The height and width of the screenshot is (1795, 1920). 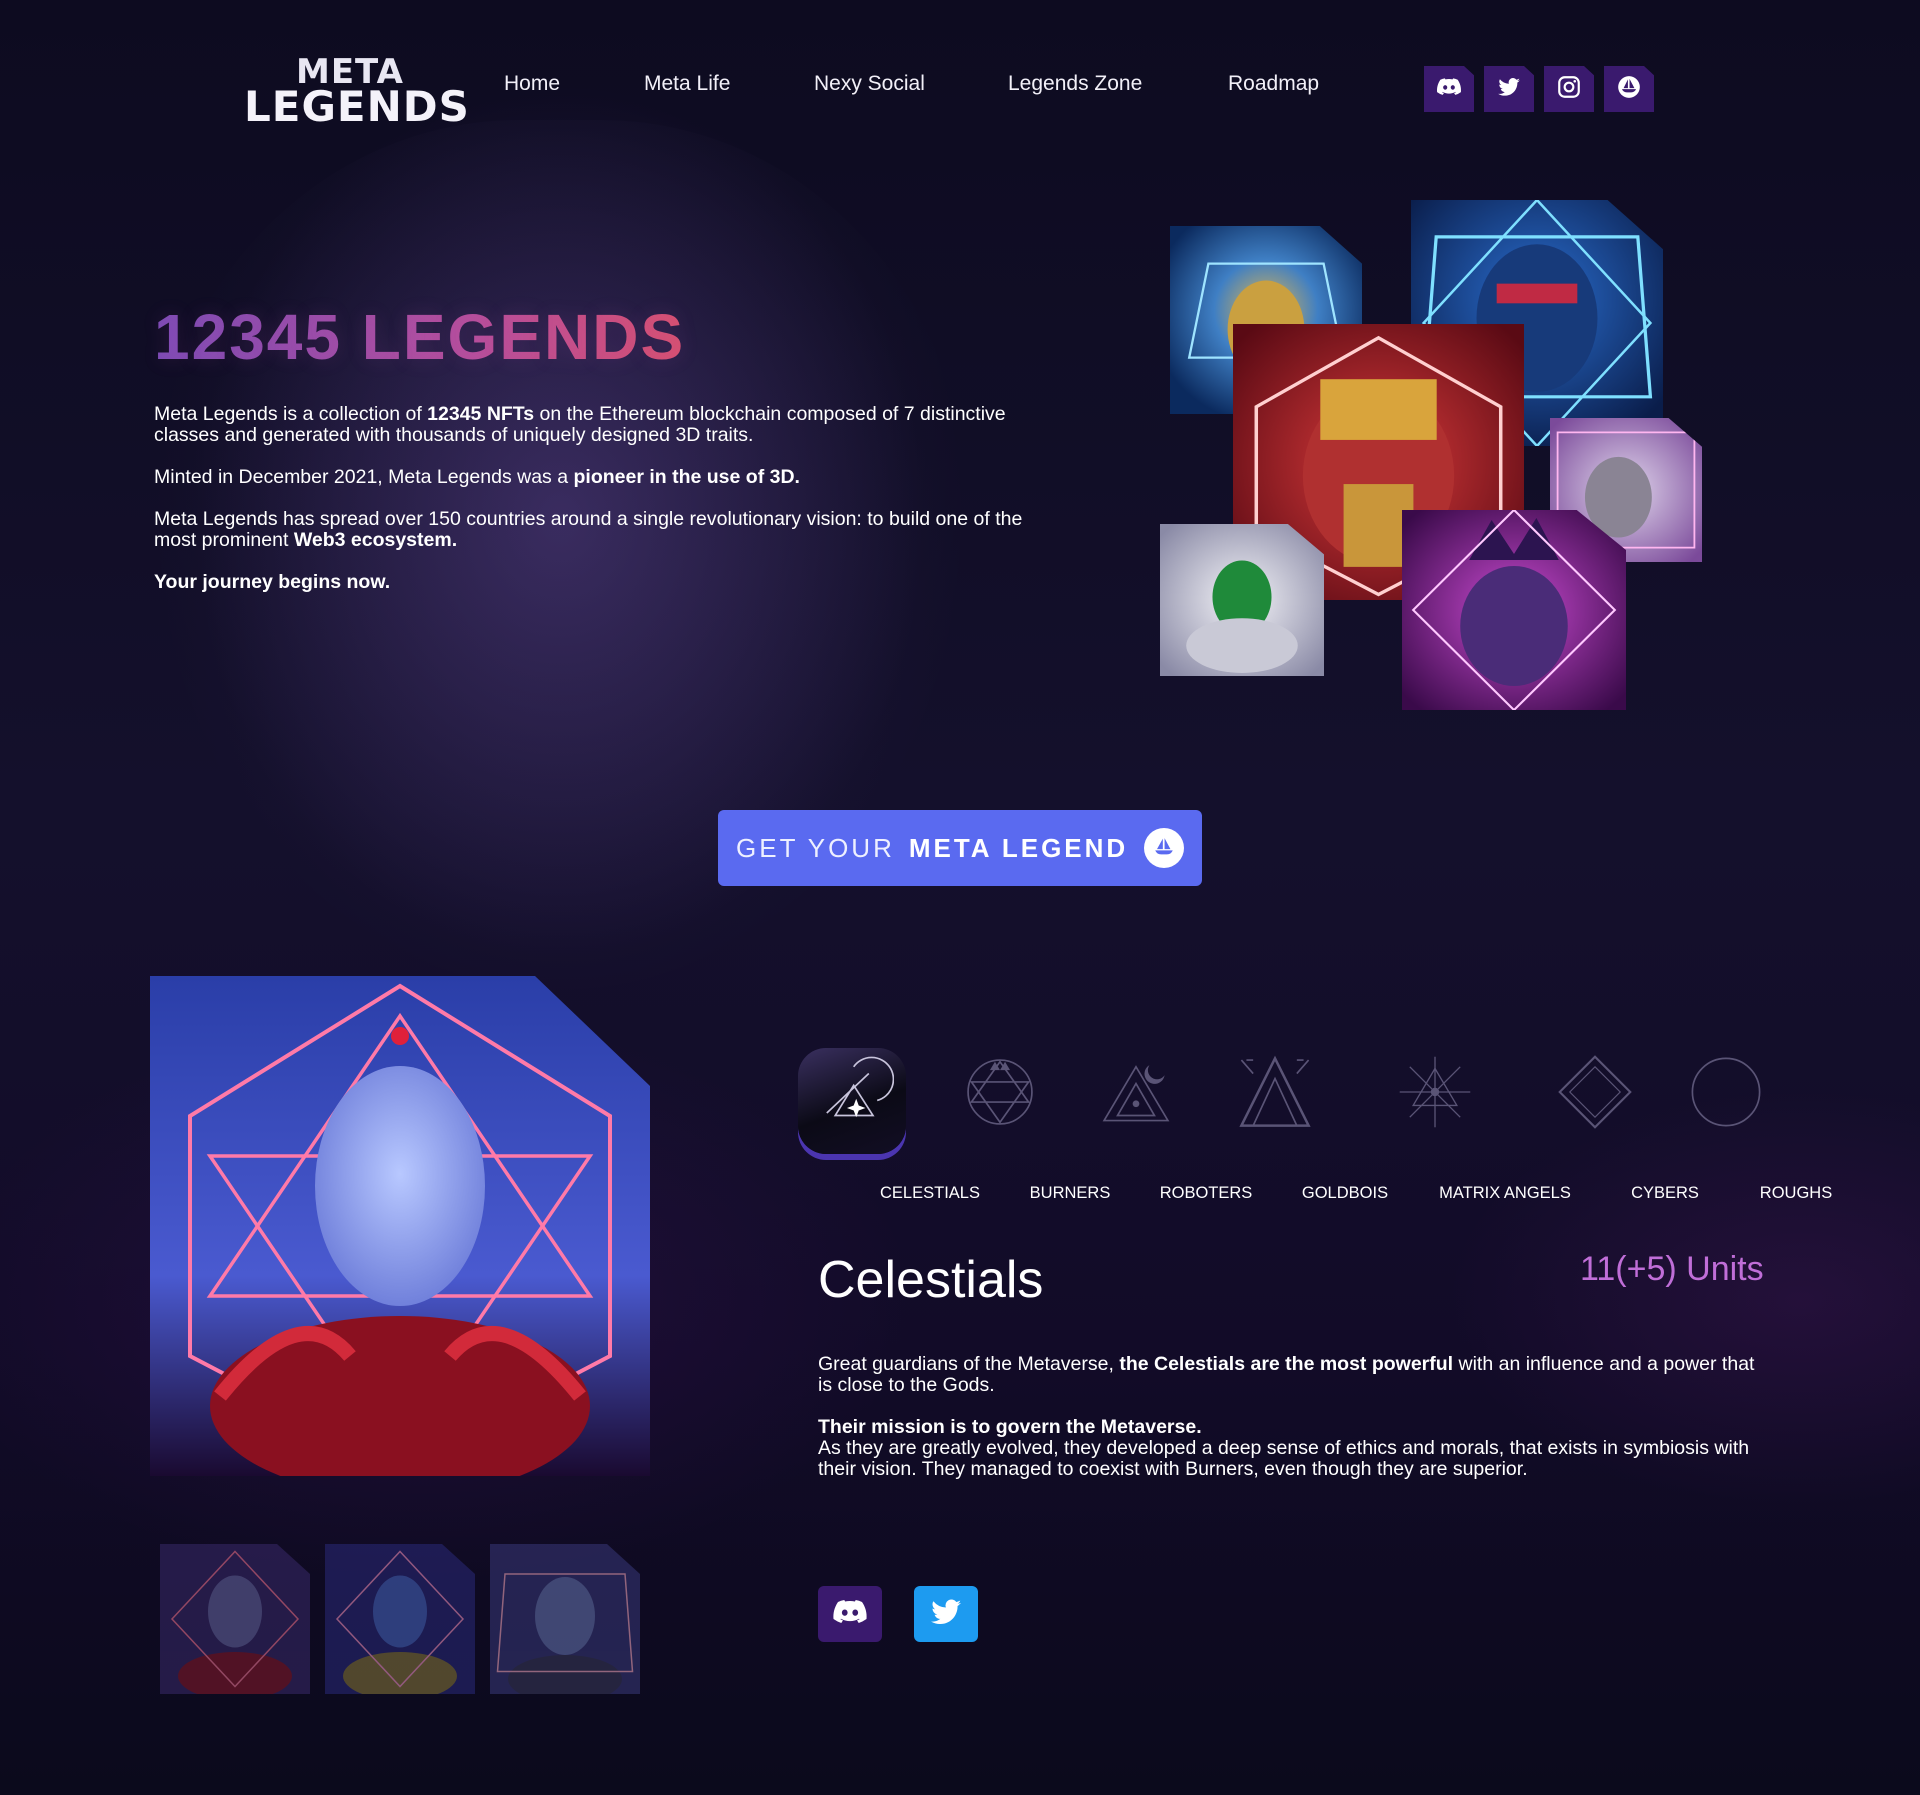 I want to click on cybers-icon, so click(x=1595, y=1092).